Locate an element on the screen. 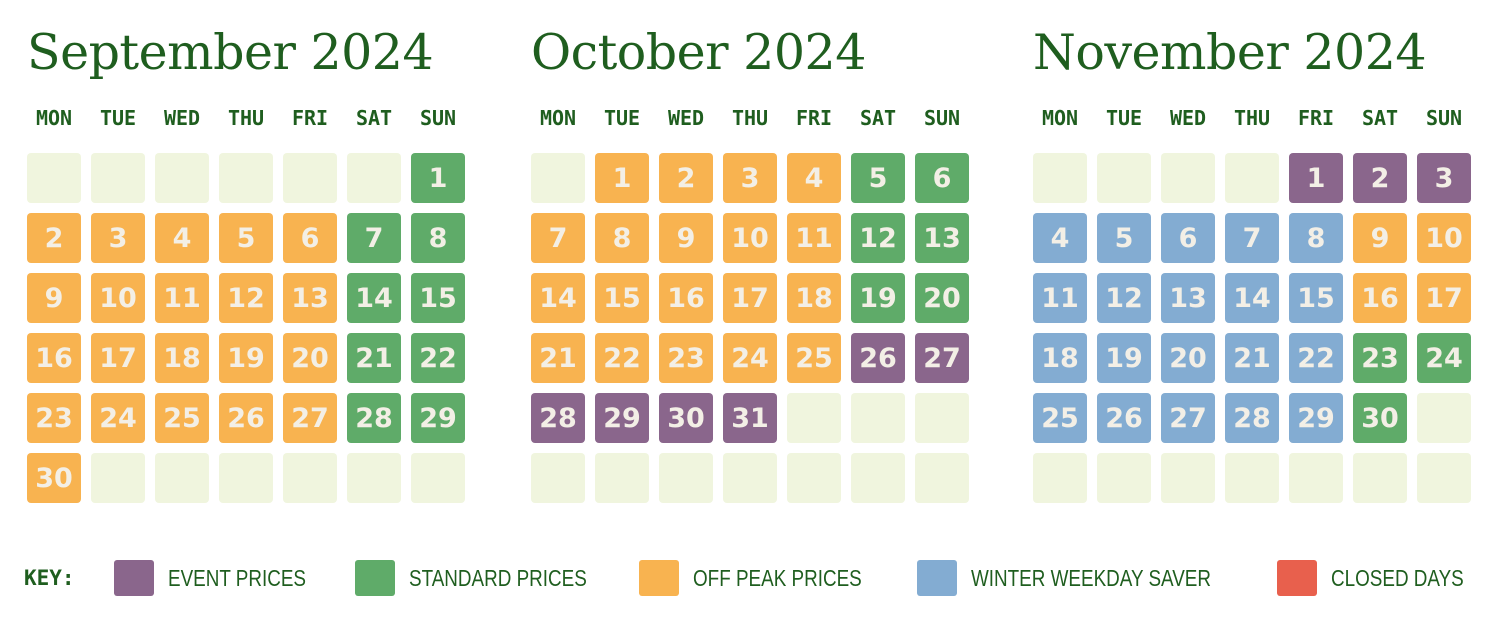  day-cell-standard: 23 is located at coordinates (1380, 358).